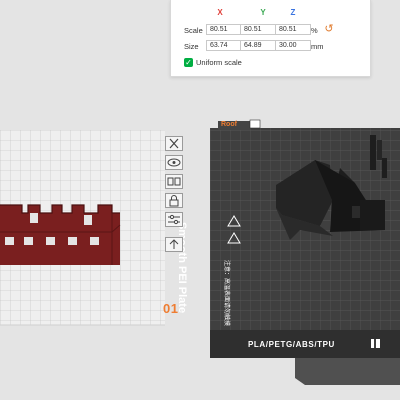  I want to click on scale-label: Scale, so click(193, 30).